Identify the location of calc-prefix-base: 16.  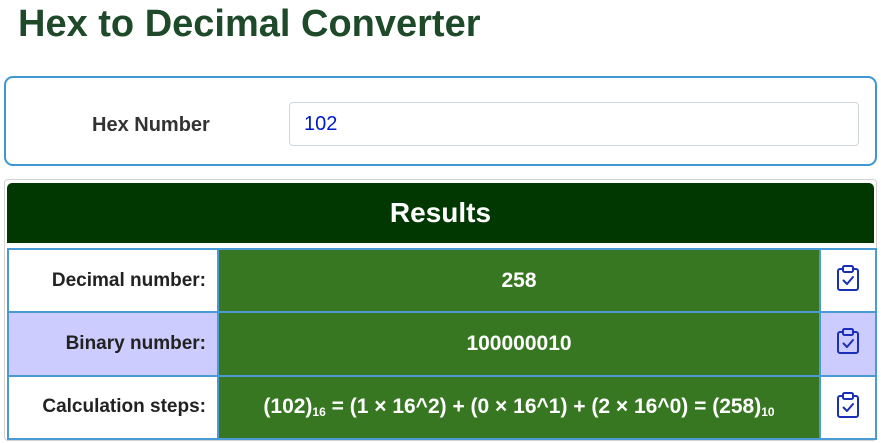
(319, 412).